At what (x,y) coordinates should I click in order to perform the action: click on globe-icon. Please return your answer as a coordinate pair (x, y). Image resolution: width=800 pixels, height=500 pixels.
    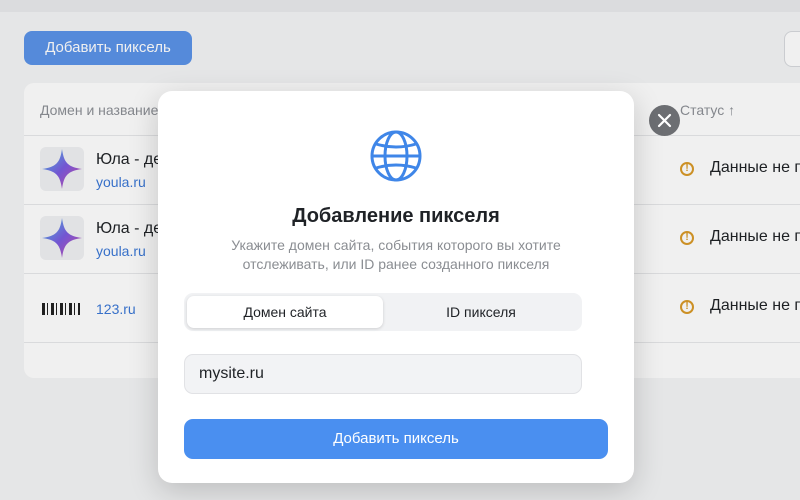
    Looking at the image, I should click on (396, 156).